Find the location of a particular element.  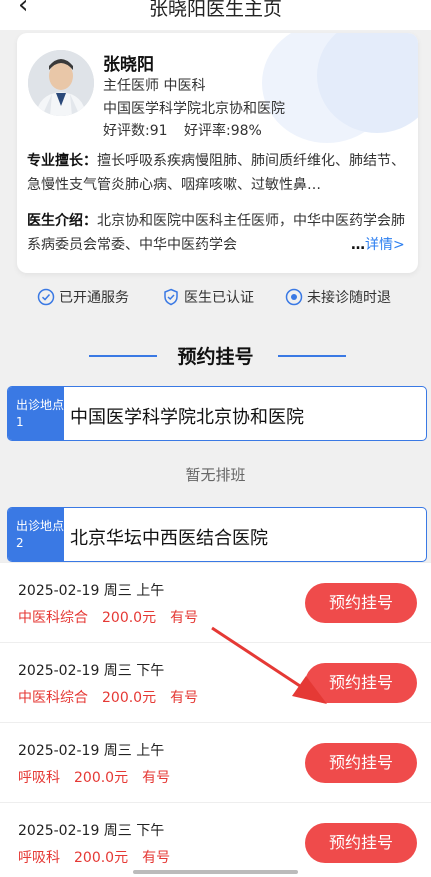

section-title: 预约挂号 is located at coordinates (215, 357).